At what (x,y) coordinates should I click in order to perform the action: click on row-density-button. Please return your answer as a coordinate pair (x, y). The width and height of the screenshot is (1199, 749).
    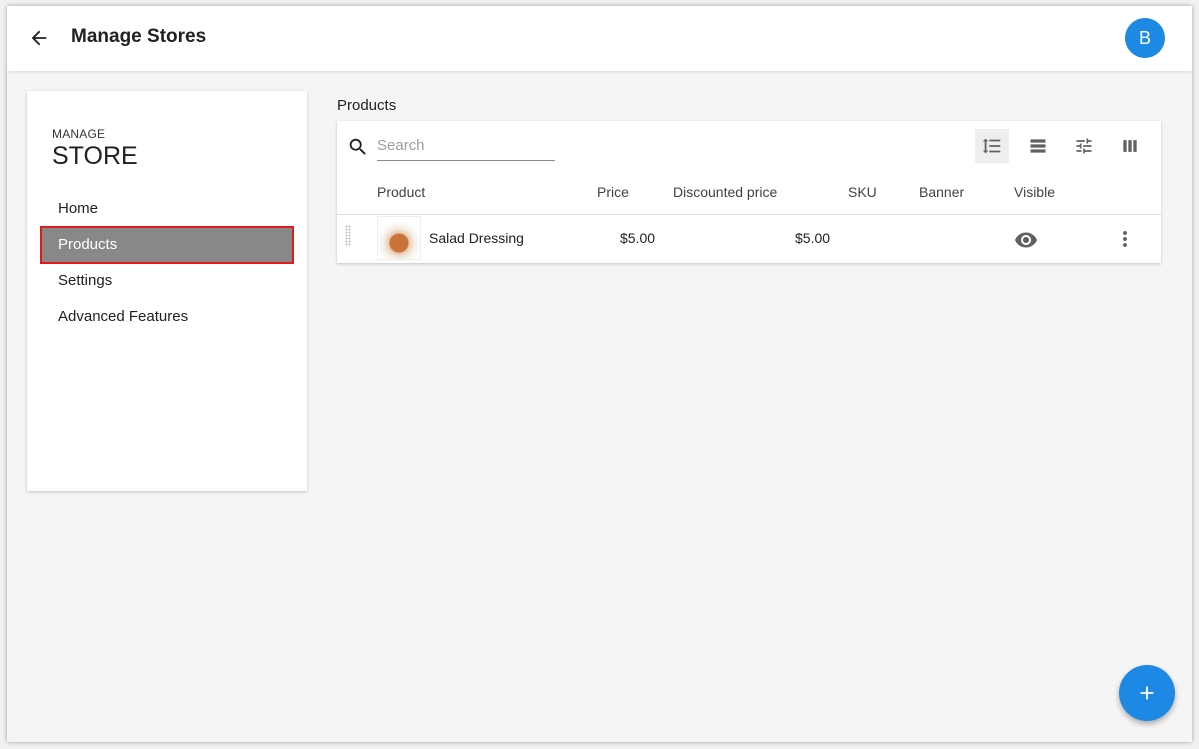
    Looking at the image, I should click on (992, 146).